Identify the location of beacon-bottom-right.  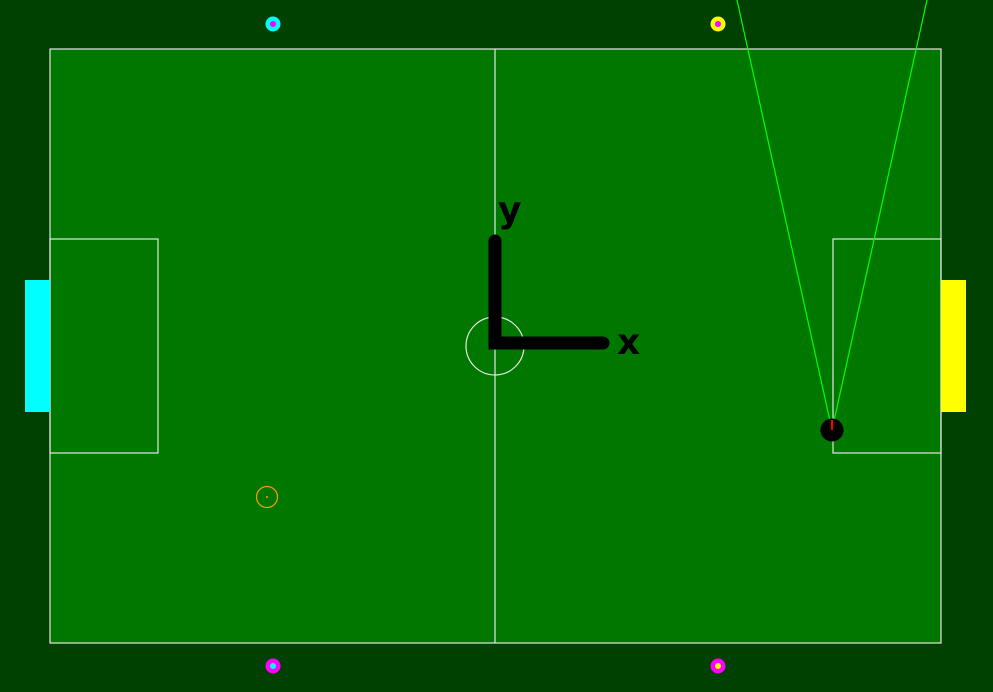
(718, 666).